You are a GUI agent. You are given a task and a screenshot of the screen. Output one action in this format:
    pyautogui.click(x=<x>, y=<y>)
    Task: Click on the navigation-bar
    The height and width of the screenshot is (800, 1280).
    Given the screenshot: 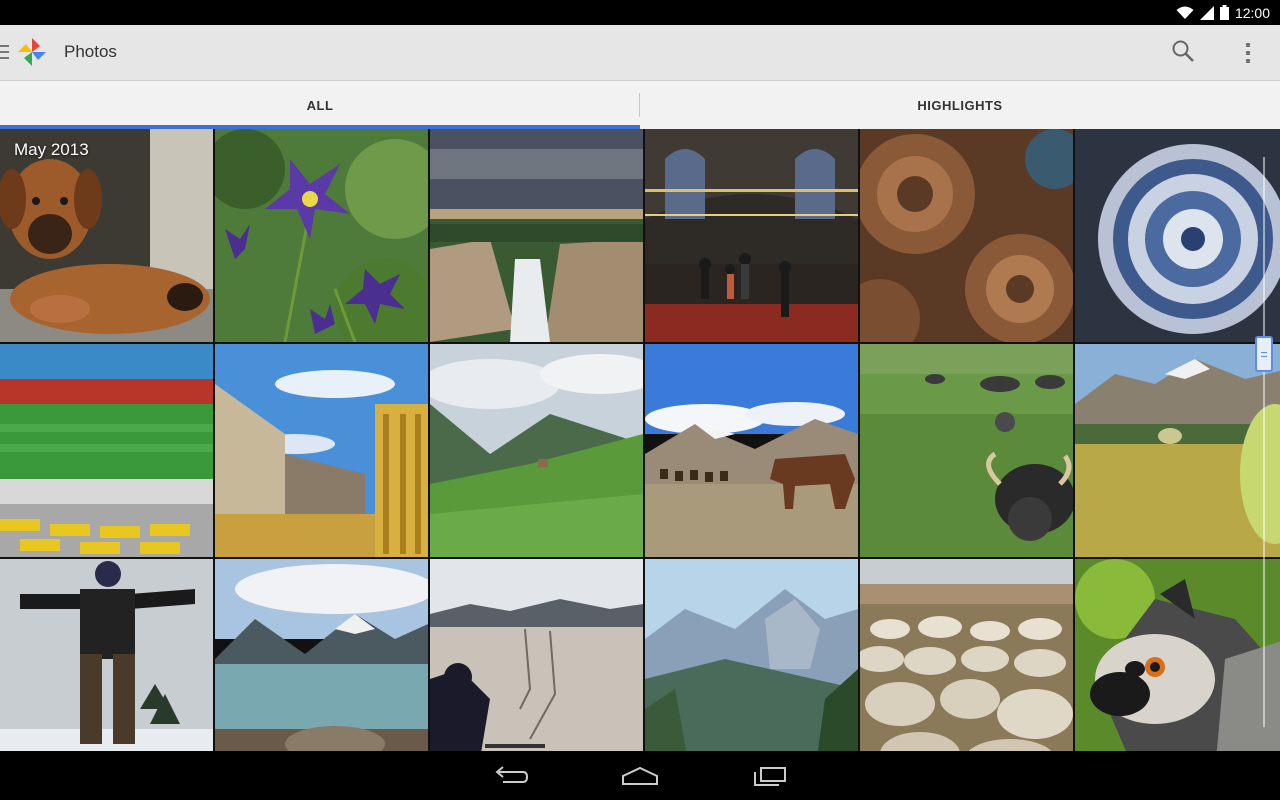 What is the action you would take?
    pyautogui.click(x=640, y=775)
    